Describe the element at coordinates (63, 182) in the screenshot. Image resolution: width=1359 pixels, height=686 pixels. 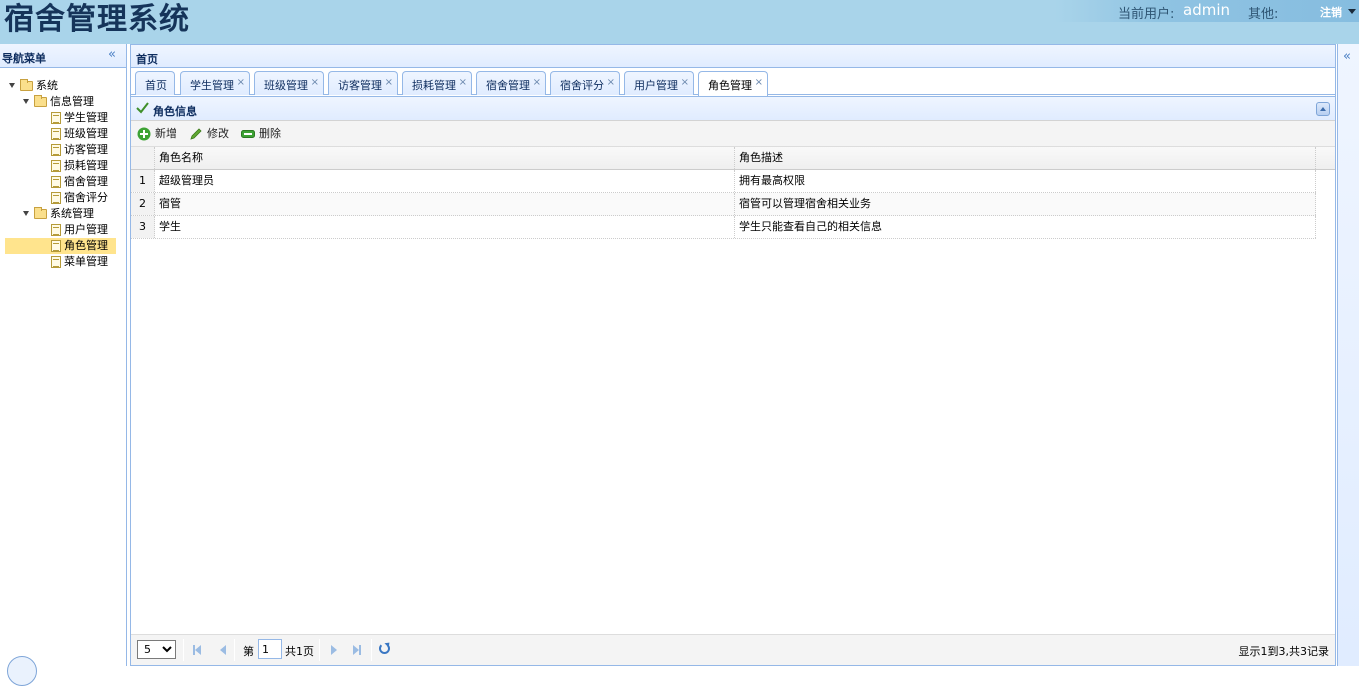
I see `tree-item-dorm: 宿舍管理` at that location.